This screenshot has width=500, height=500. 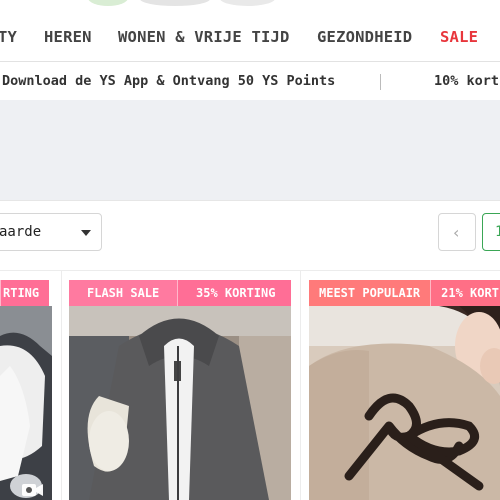 What do you see at coordinates (465, 293) in the screenshot?
I see `discount-badge: 21% KORT` at bounding box center [465, 293].